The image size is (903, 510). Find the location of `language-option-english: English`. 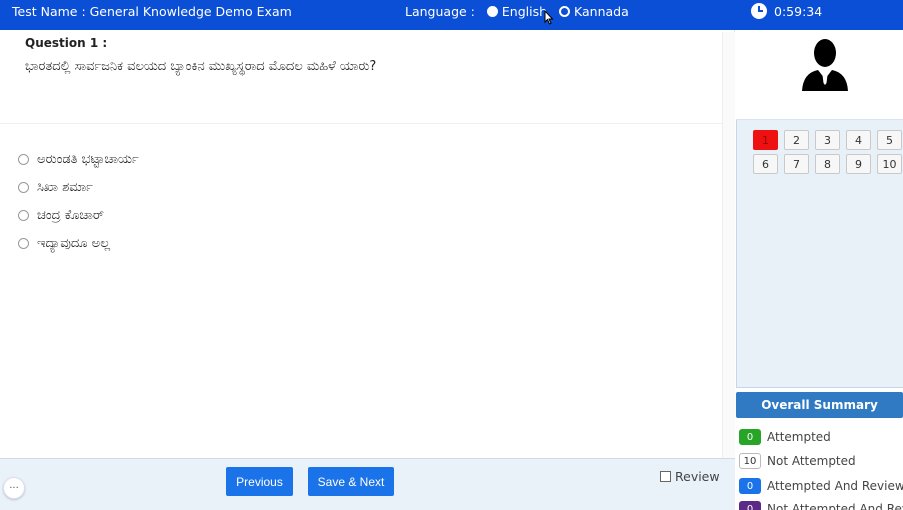

language-option-english: English is located at coordinates (517, 11).